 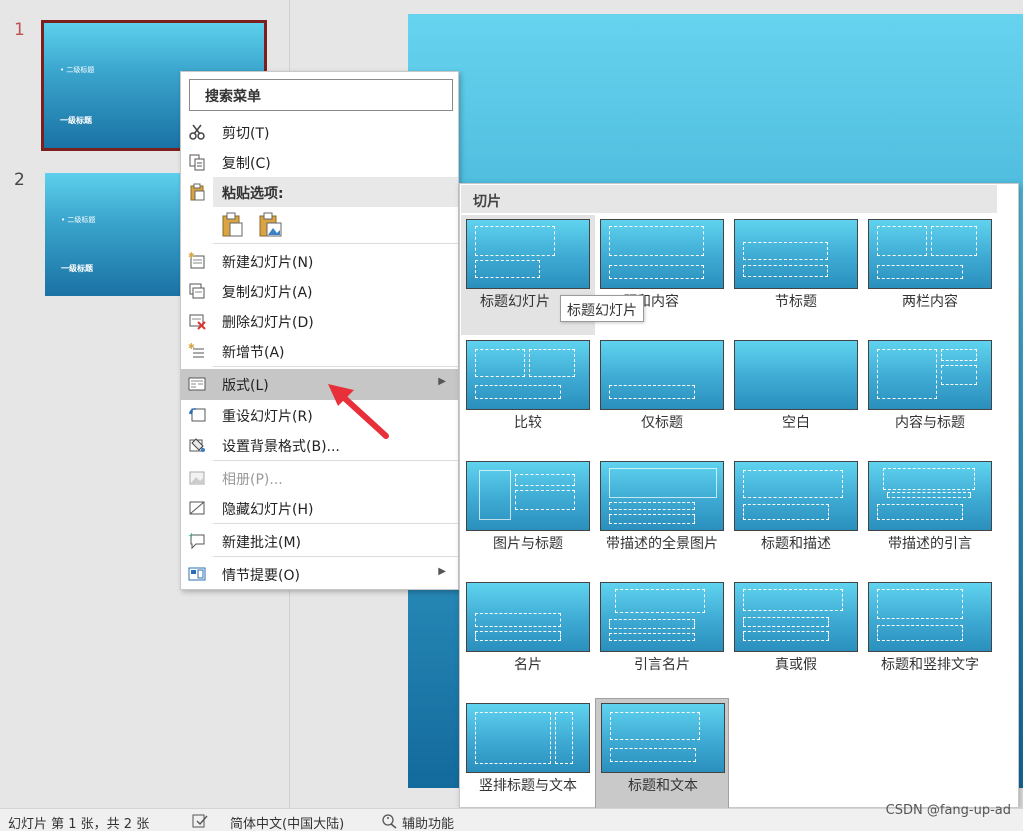 I want to click on format-background-icon, so click(x=197, y=445).